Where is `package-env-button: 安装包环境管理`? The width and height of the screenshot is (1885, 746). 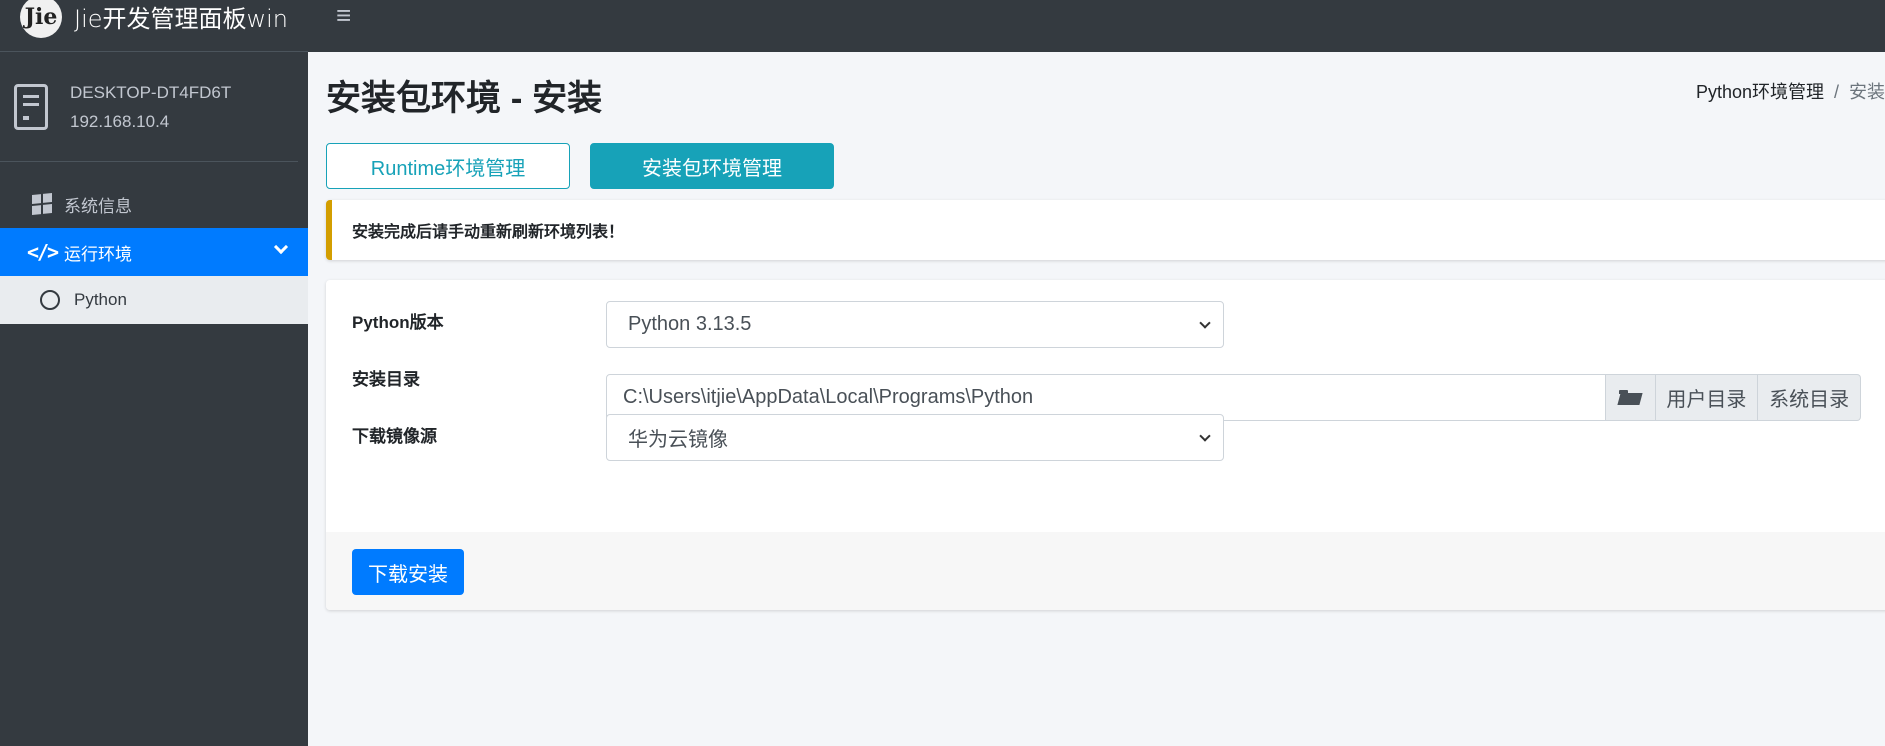 package-env-button: 安装包环境管理 is located at coordinates (712, 166).